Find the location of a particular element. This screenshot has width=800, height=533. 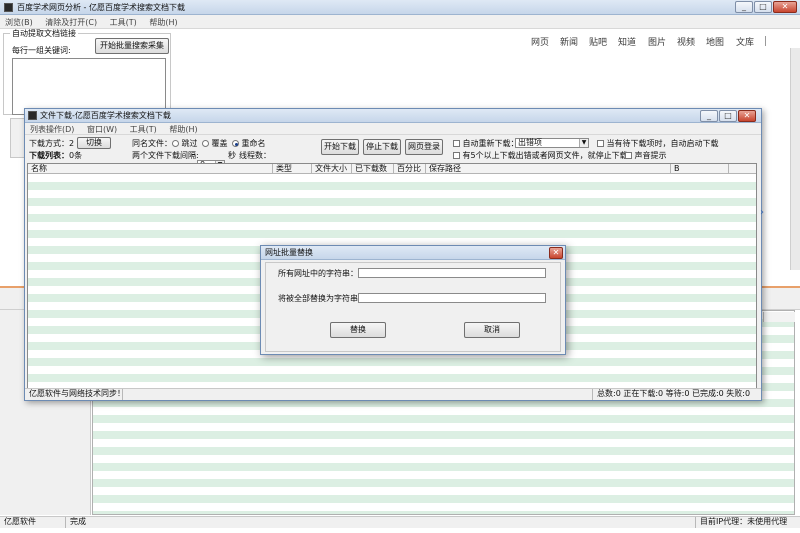

replace-input is located at coordinates (452, 298).